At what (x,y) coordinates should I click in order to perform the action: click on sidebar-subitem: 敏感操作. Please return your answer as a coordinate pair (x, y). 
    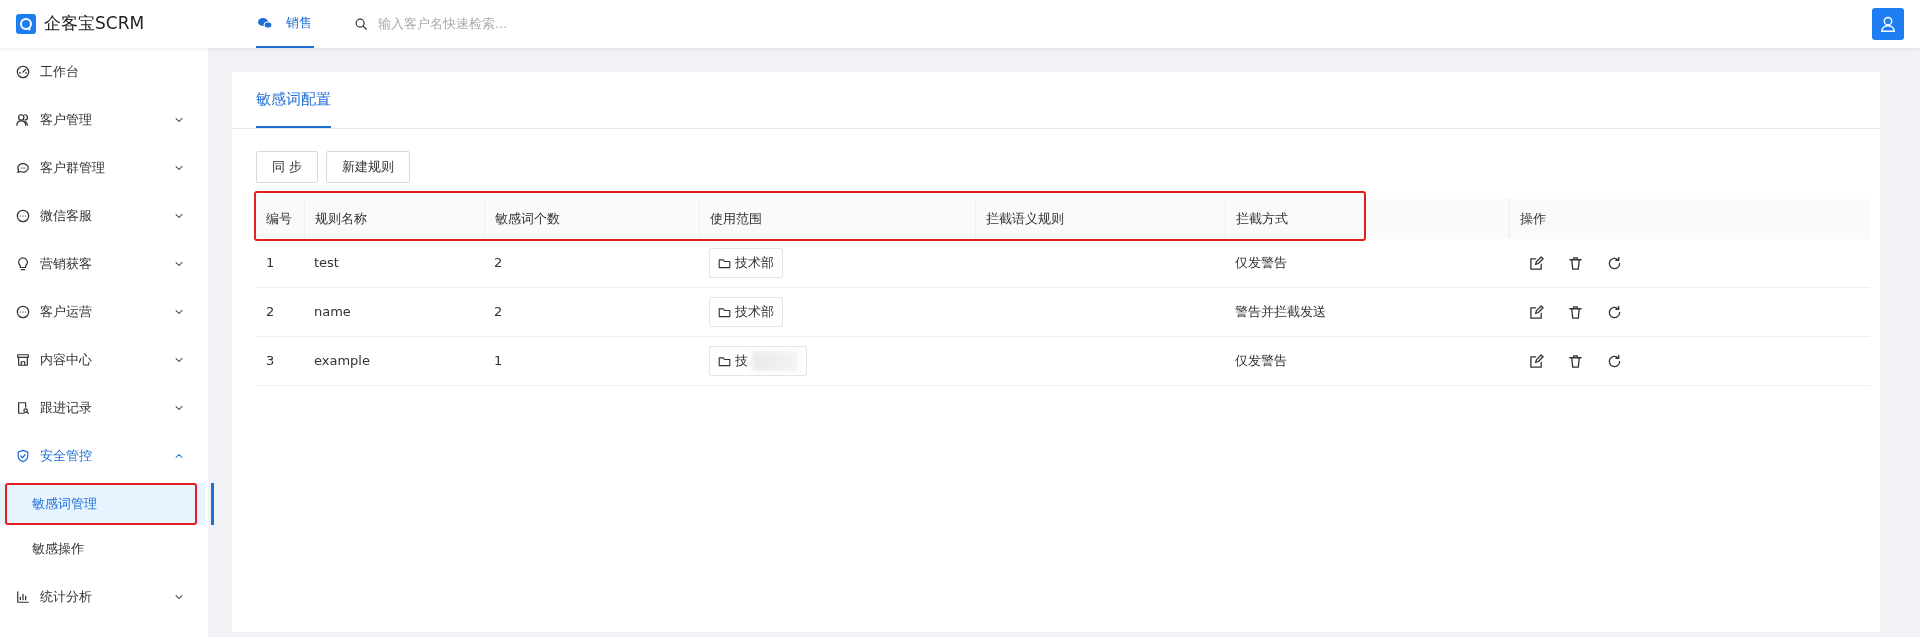
    Looking at the image, I should click on (102, 549).